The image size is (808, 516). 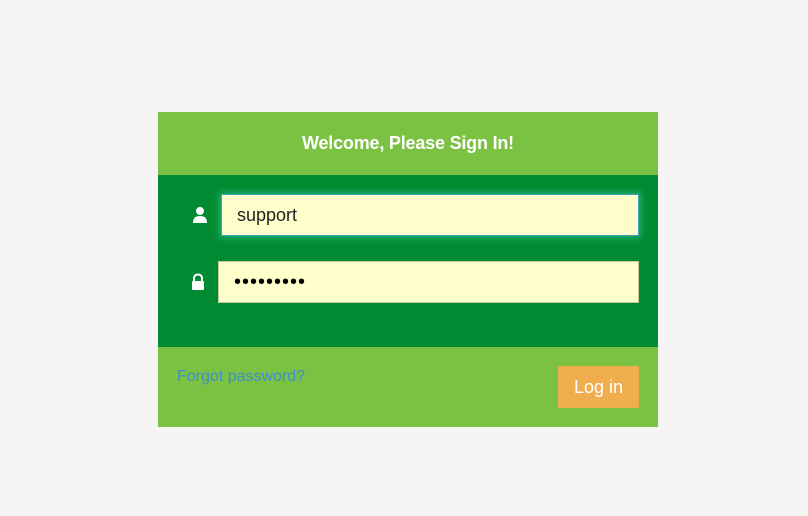 I want to click on user-icon, so click(x=200, y=215).